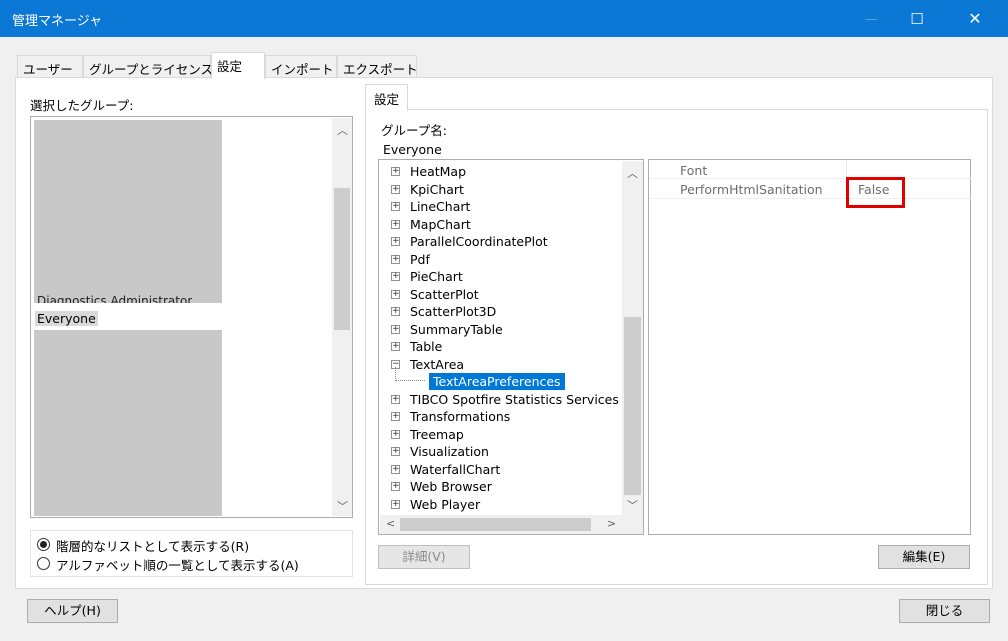 The width and height of the screenshot is (1008, 641). Describe the element at coordinates (66, 318) in the screenshot. I see `list-item-selected: Everyone` at that location.